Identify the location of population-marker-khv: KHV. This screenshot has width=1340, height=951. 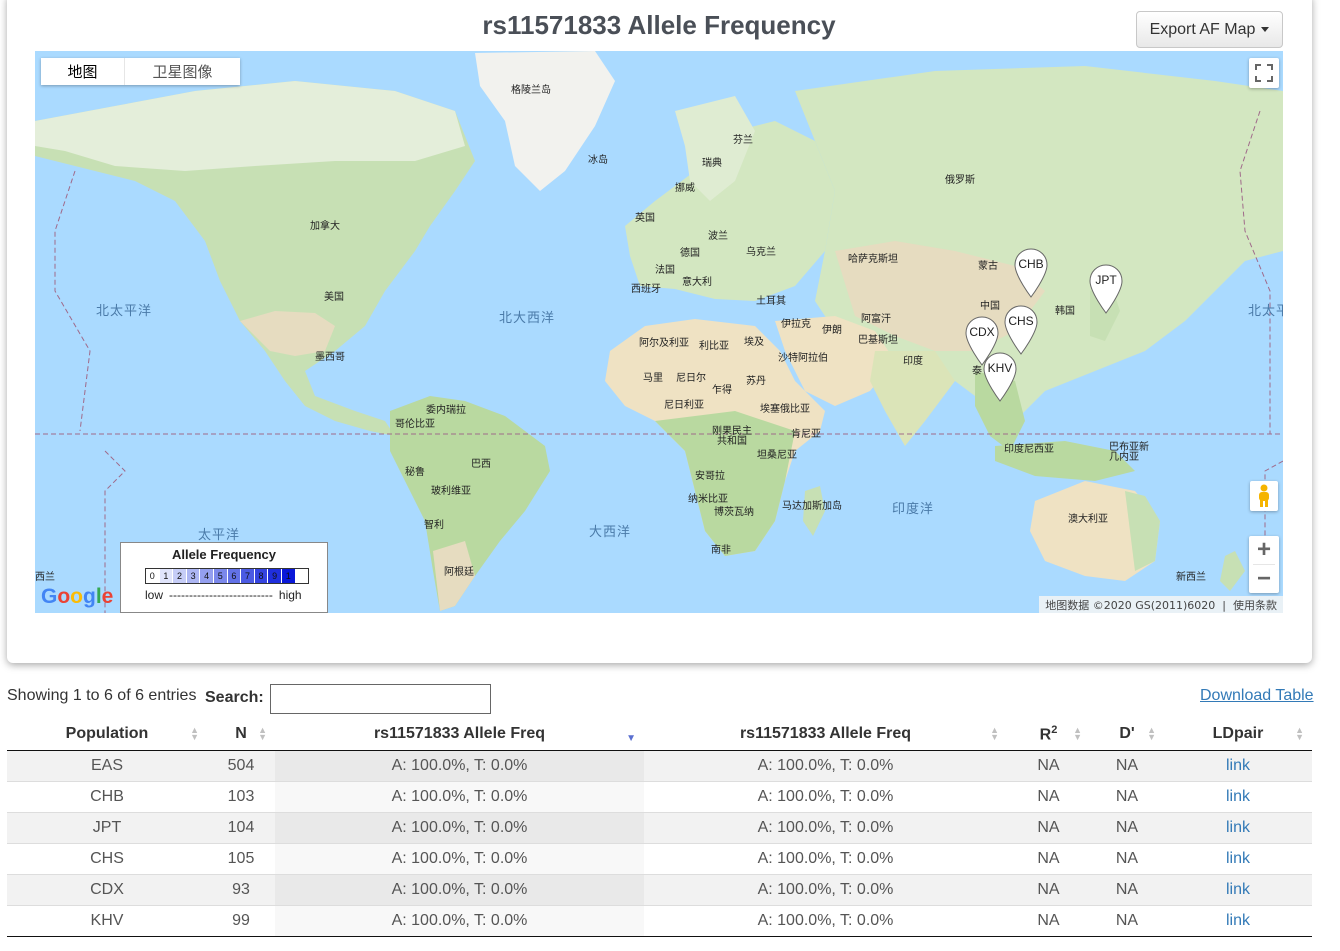
(1000, 377).